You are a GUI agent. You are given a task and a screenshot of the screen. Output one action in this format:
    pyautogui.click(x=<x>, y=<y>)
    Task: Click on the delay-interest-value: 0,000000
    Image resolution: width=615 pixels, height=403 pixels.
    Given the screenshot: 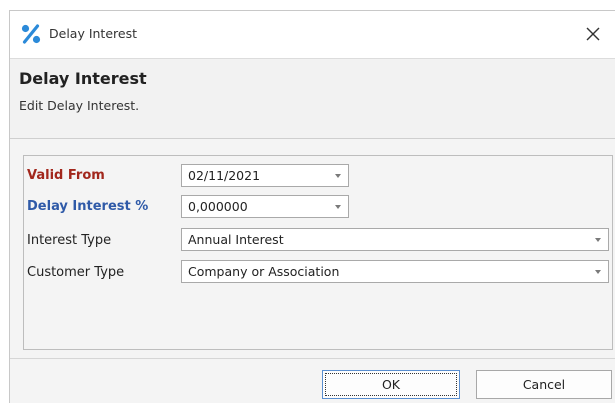 What is the action you would take?
    pyautogui.click(x=218, y=206)
    